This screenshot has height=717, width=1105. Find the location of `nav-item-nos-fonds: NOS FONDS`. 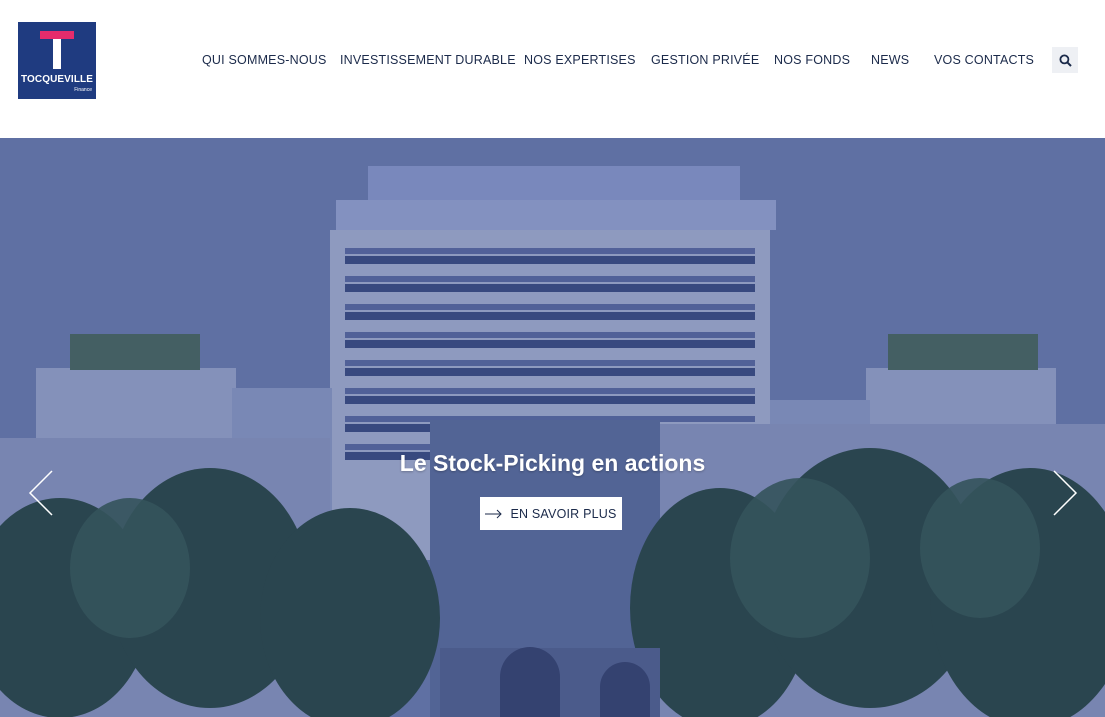

nav-item-nos-fonds: NOS FONDS is located at coordinates (812, 60).